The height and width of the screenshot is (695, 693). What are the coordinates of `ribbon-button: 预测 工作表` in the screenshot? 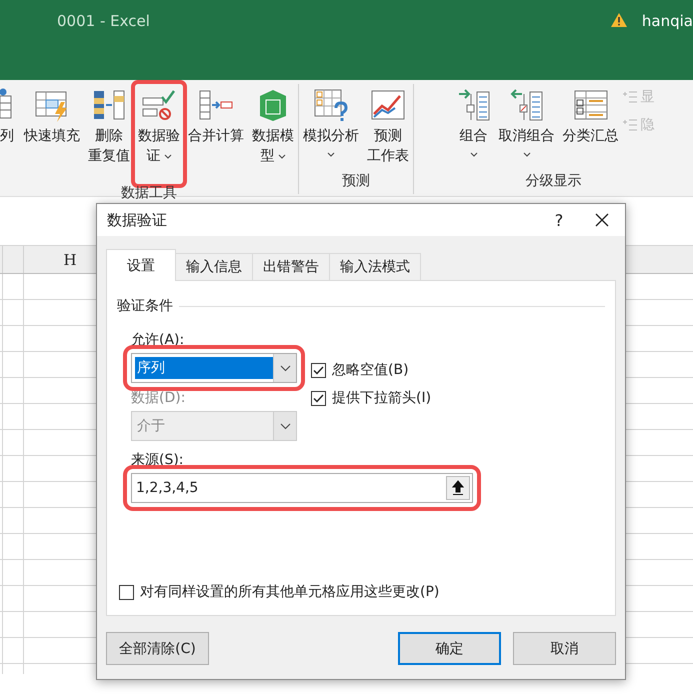 It's located at (388, 125).